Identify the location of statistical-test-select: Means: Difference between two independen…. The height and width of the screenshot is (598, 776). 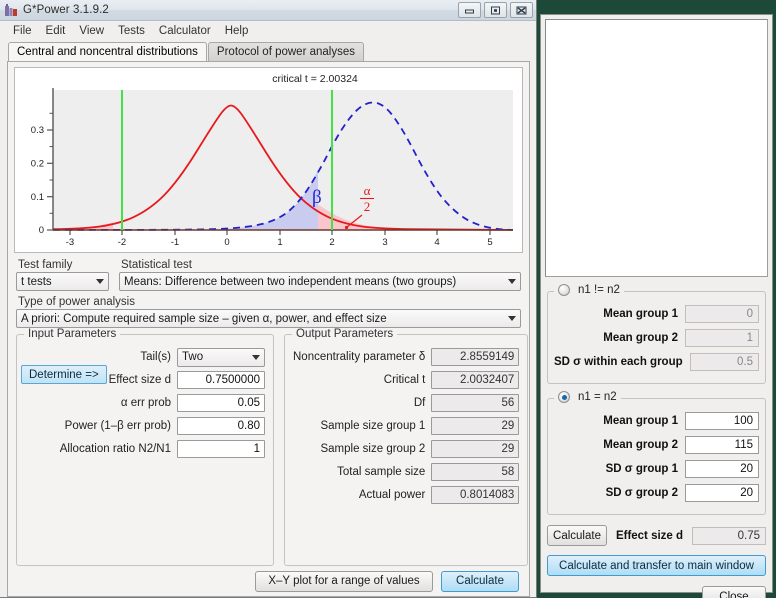
(320, 281).